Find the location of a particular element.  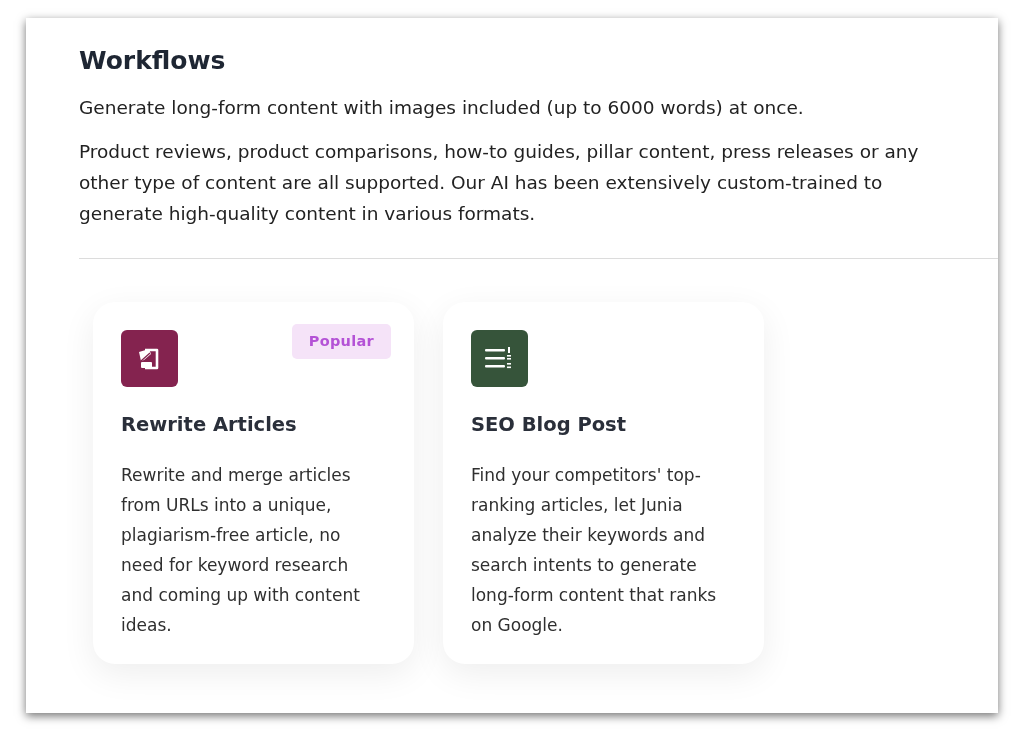

intro-text: Generate long-form content with images included (up to 6000 words) at once. is located at coordinates (441, 108).